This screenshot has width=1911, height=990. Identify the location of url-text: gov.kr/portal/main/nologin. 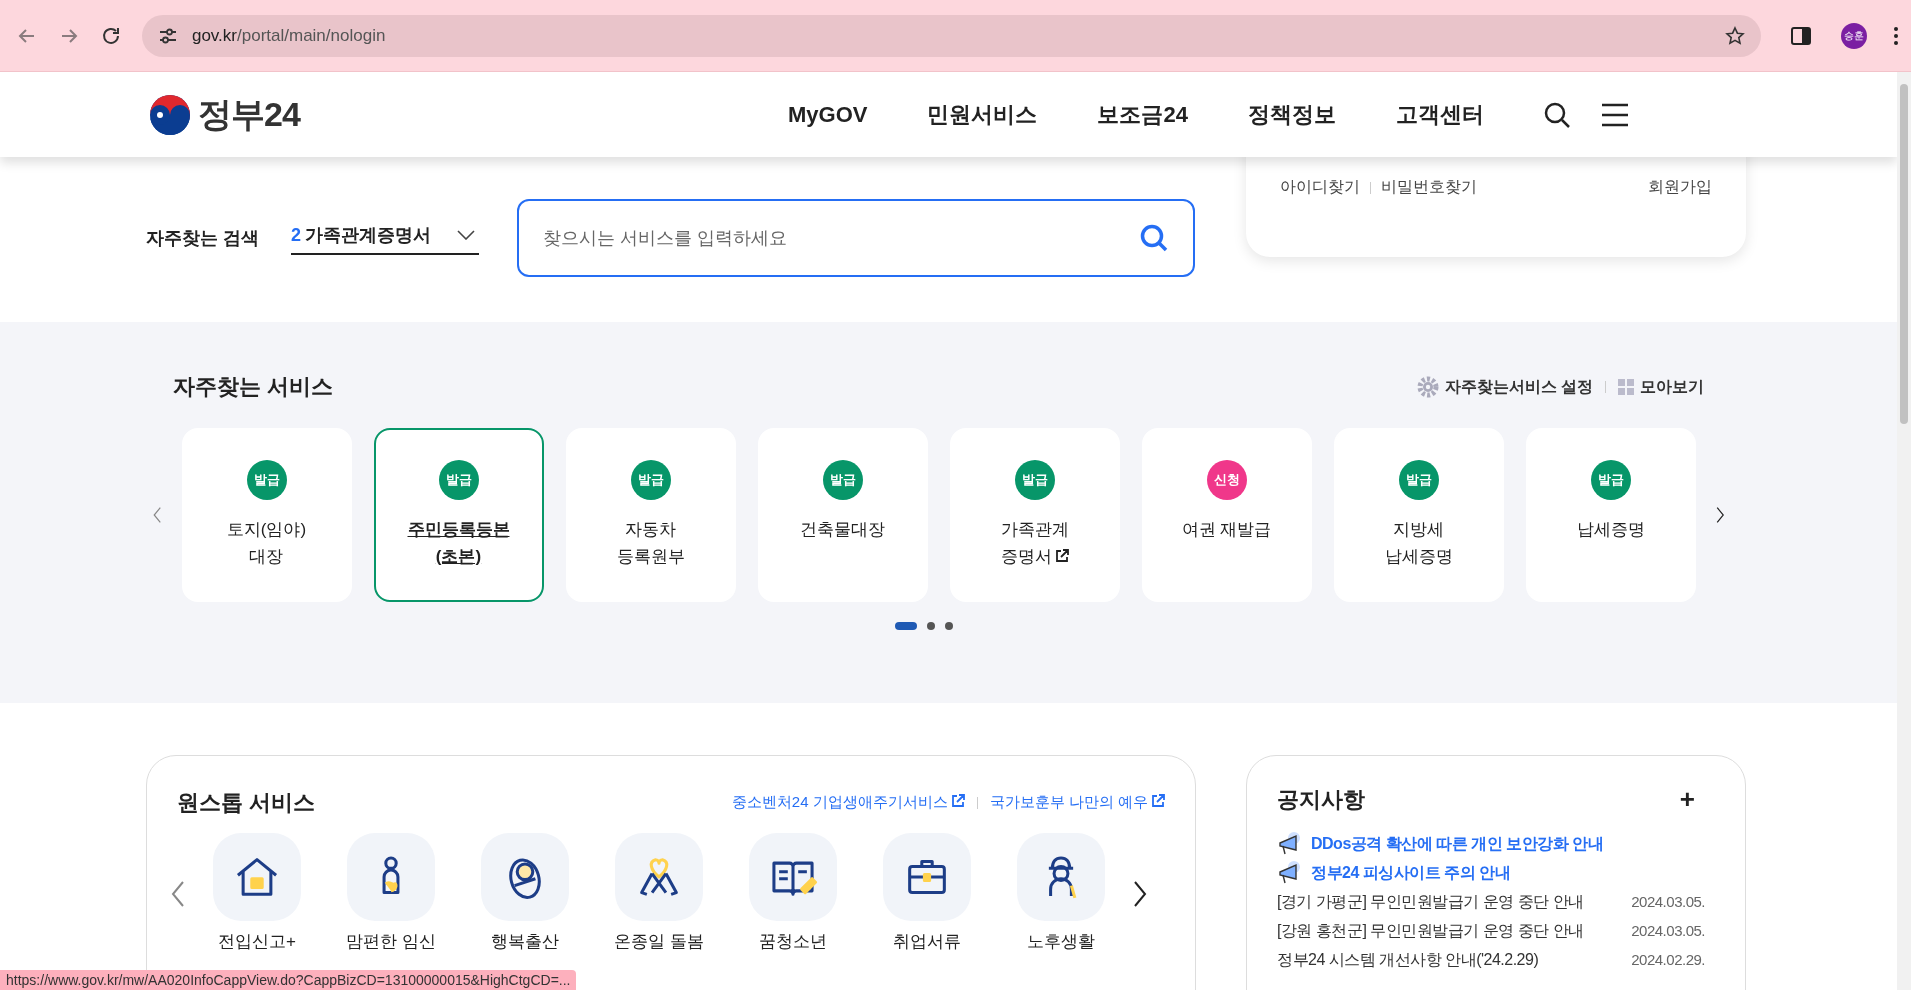
(289, 35).